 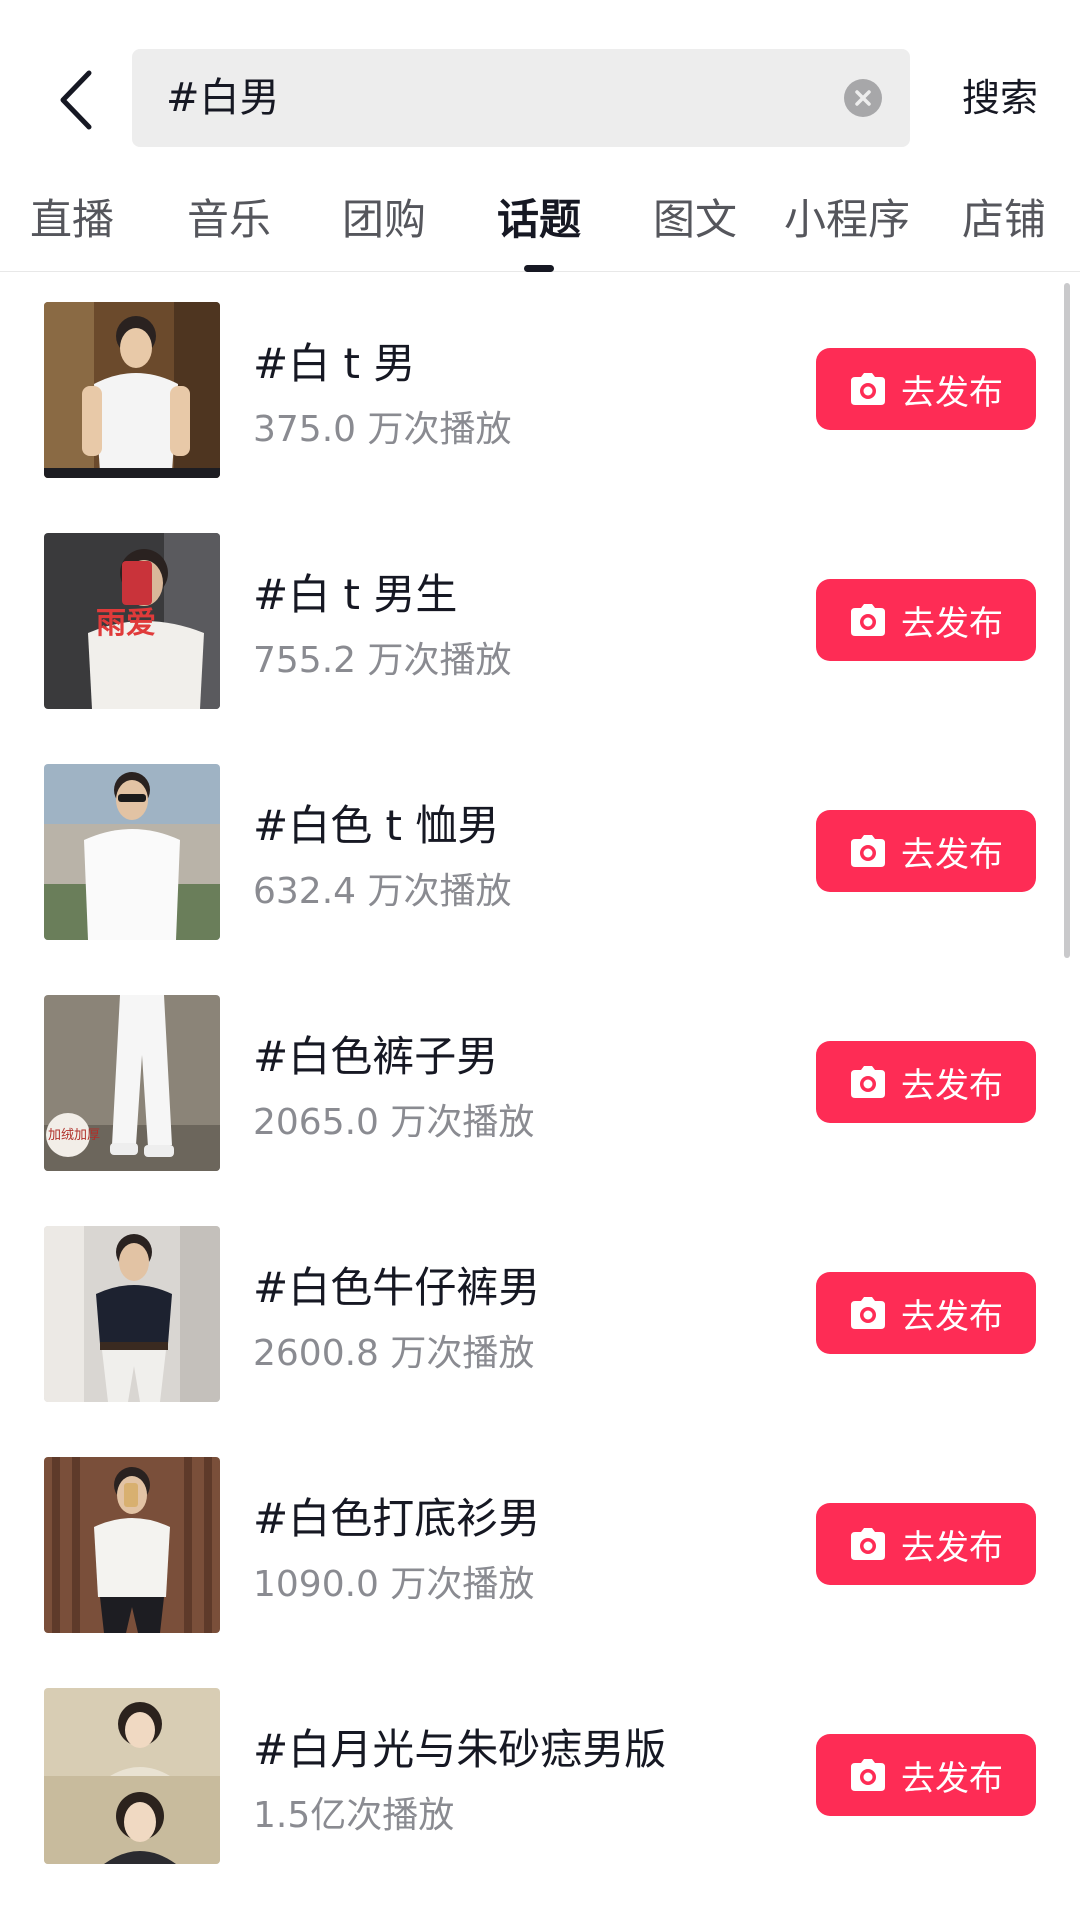 I want to click on list-item: 雨爱 #白 t 男生 755.2 万次播放 去发布, so click(x=540, y=618).